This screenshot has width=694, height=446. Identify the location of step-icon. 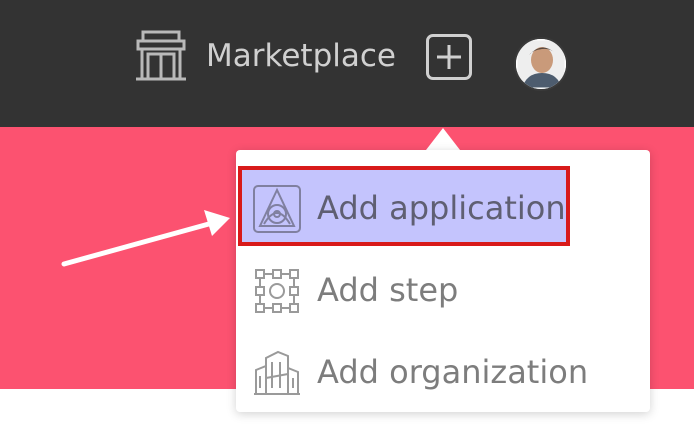
(277, 291).